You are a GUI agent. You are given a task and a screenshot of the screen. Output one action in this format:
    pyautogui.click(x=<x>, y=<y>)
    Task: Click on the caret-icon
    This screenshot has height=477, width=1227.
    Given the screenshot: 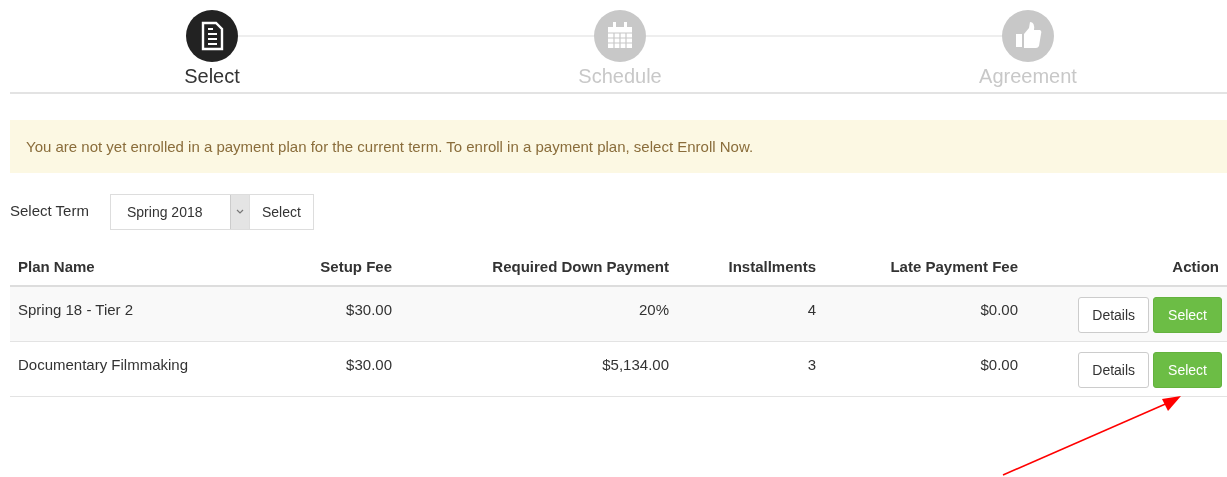 What is the action you would take?
    pyautogui.click(x=240, y=212)
    